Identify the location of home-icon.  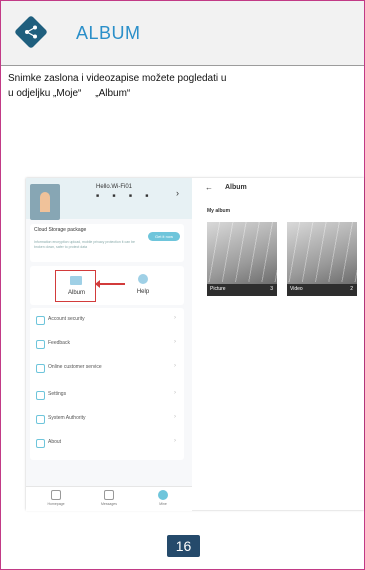
(56, 495).